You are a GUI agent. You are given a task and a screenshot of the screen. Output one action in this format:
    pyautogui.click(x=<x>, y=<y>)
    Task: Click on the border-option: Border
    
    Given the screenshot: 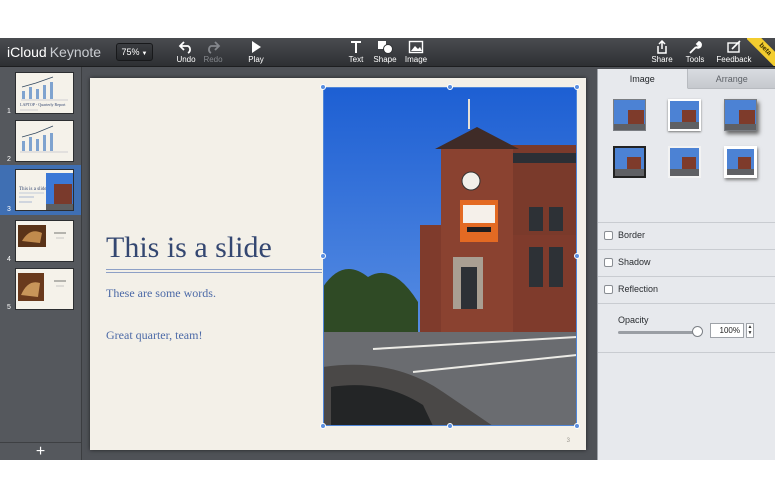 What is the action you would take?
    pyautogui.click(x=687, y=236)
    